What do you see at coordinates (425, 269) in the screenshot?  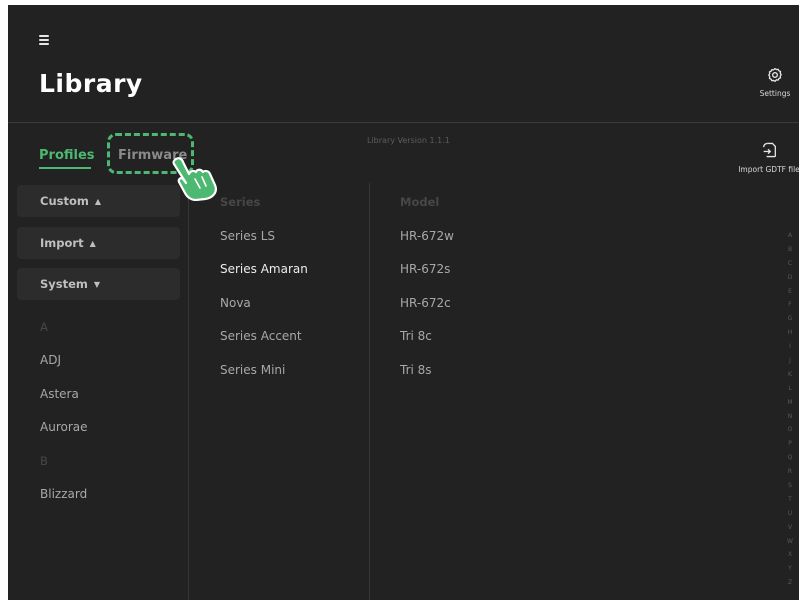 I see `model-item: HR-672s` at bounding box center [425, 269].